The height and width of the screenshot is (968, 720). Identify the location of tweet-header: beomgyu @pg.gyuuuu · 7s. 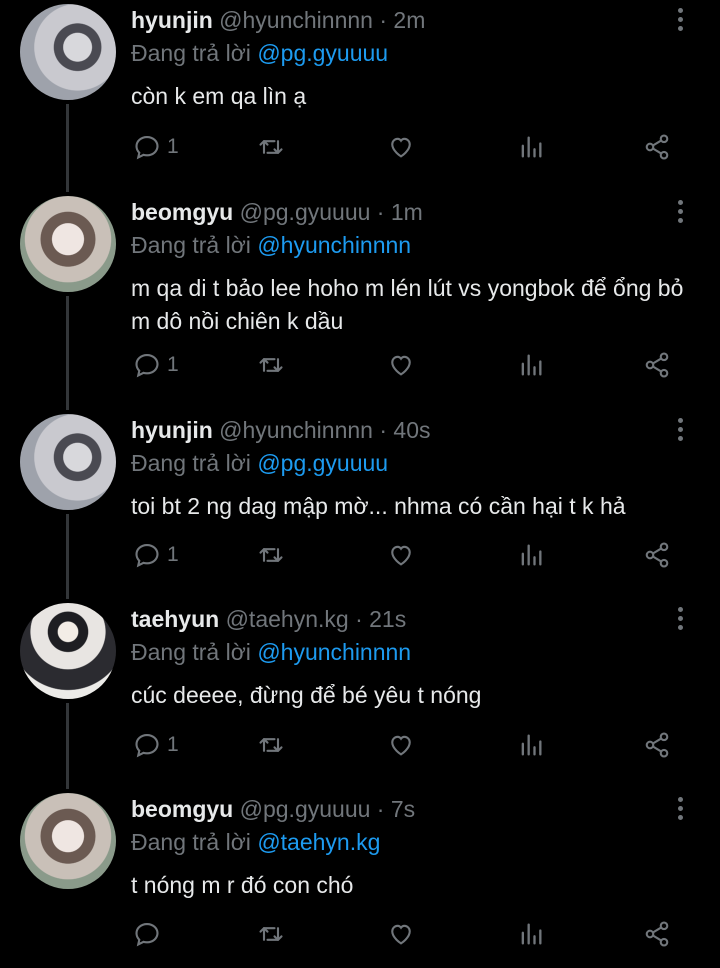
(273, 809).